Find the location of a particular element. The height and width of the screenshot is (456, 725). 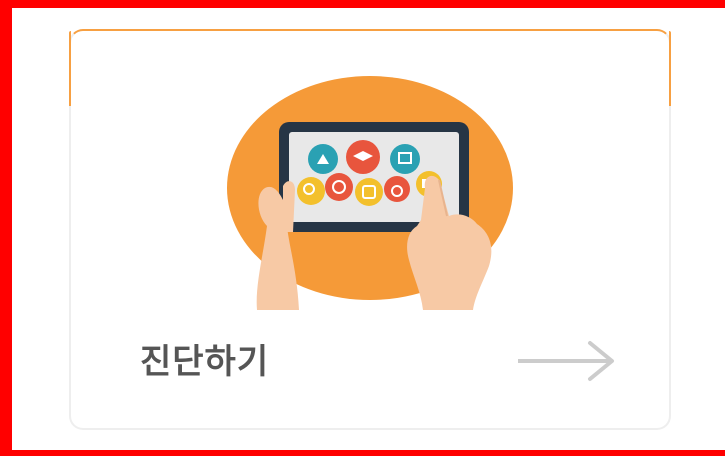

card-accent-right is located at coordinates (670, 68).